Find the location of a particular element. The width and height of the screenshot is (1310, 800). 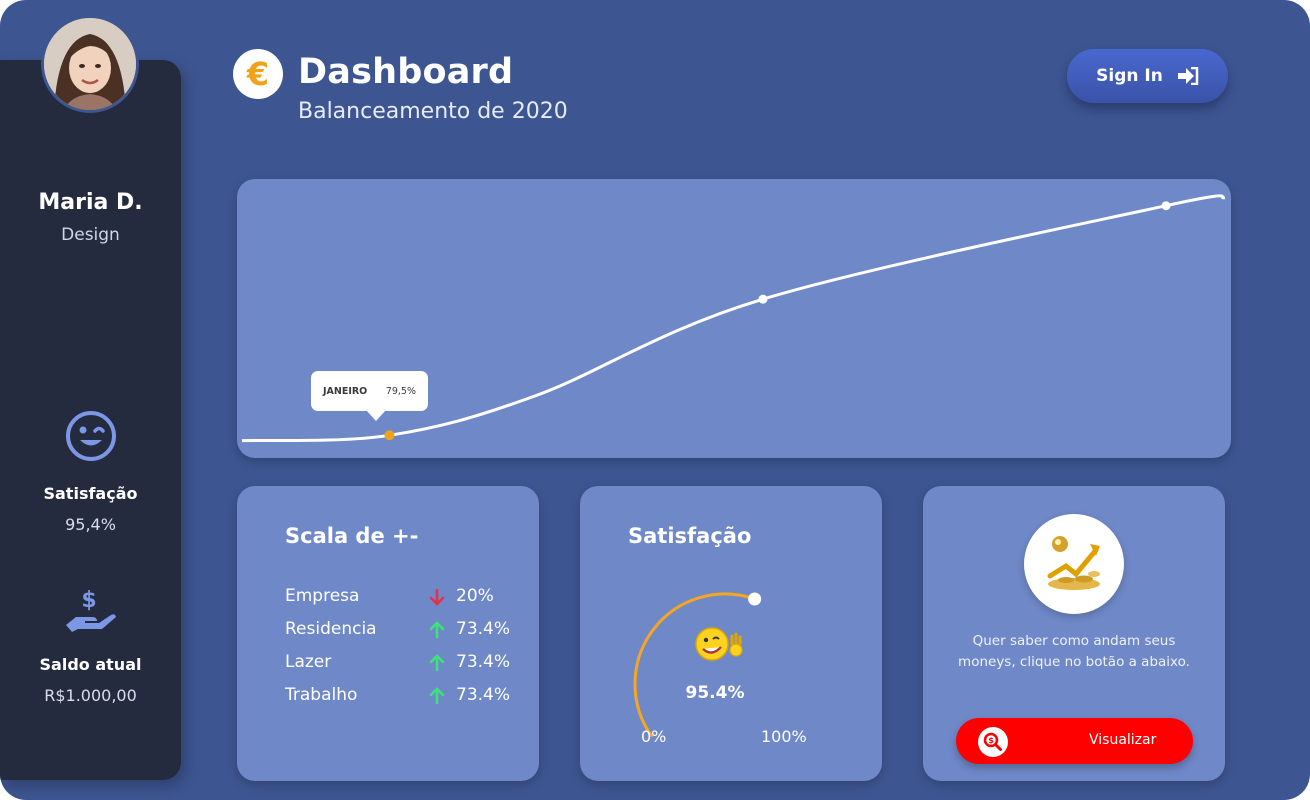

view-button-label: Visualizar is located at coordinates (1123, 740).